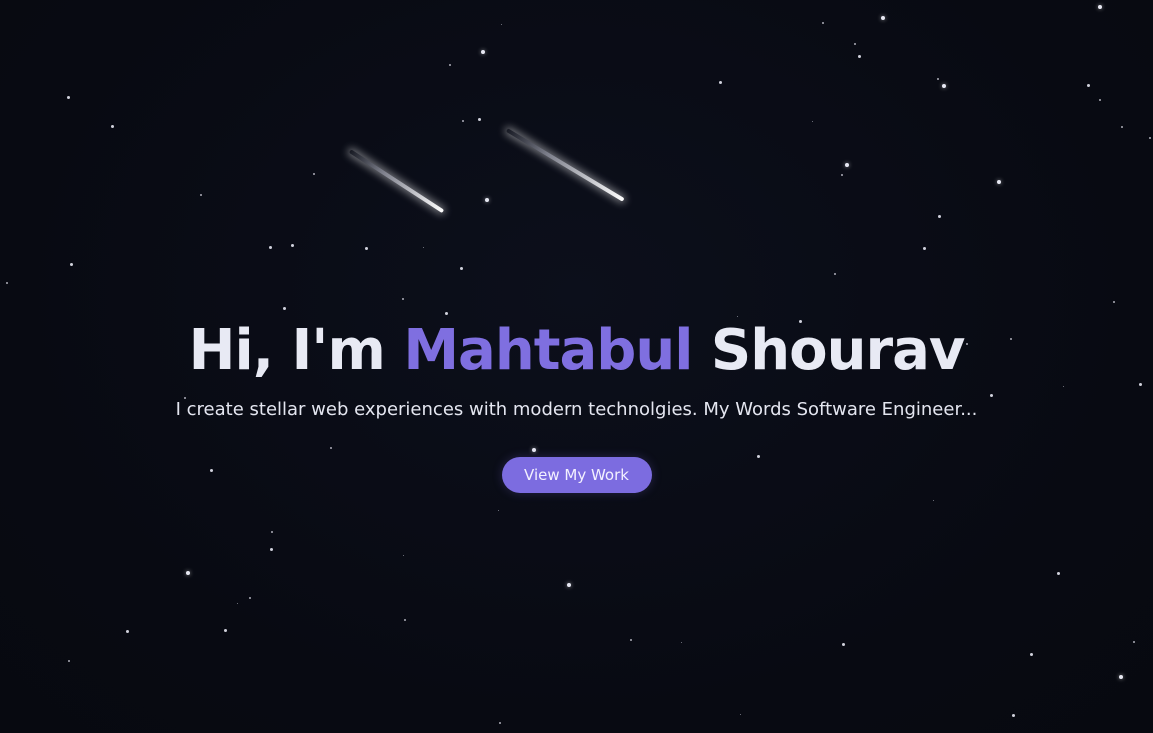 The height and width of the screenshot is (733, 1153). What do you see at coordinates (548, 350) in the screenshot?
I see `hero-first-name: Mahtabul` at bounding box center [548, 350].